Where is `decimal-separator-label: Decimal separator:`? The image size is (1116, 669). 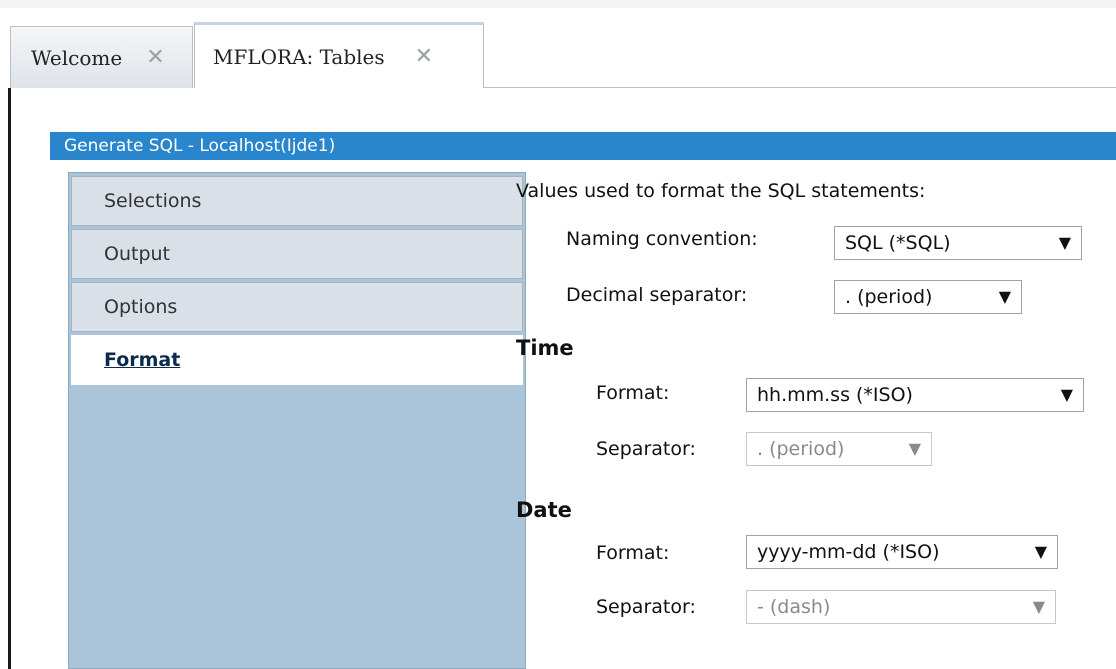
decimal-separator-label: Decimal separator: is located at coordinates (657, 295).